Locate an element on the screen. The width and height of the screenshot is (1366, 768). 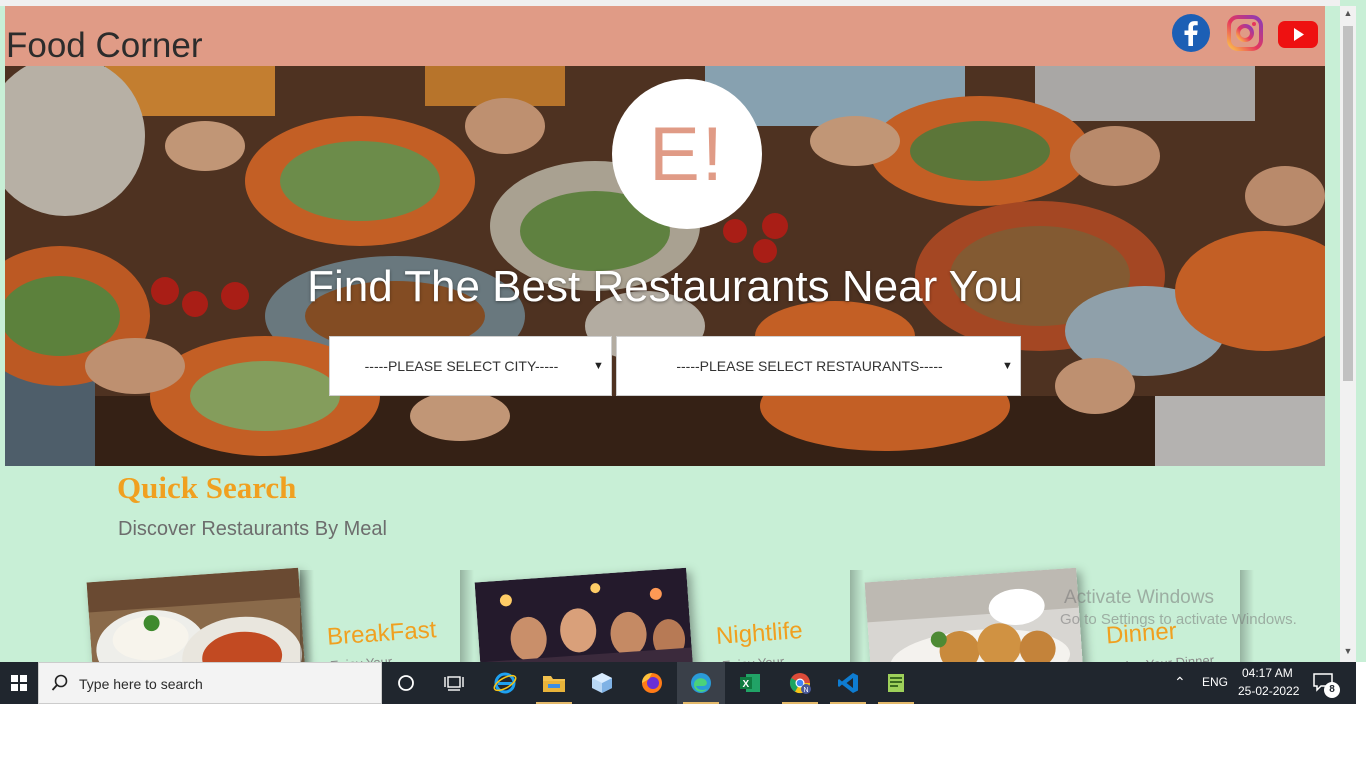
svg-text: N is located at coordinates (806, 690).